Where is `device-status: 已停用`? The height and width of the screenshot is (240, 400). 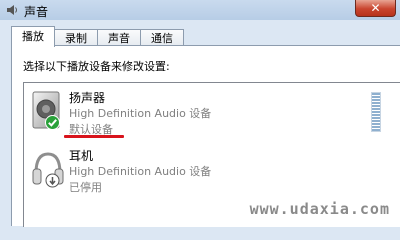
device-status: 已停用 is located at coordinates (85, 187).